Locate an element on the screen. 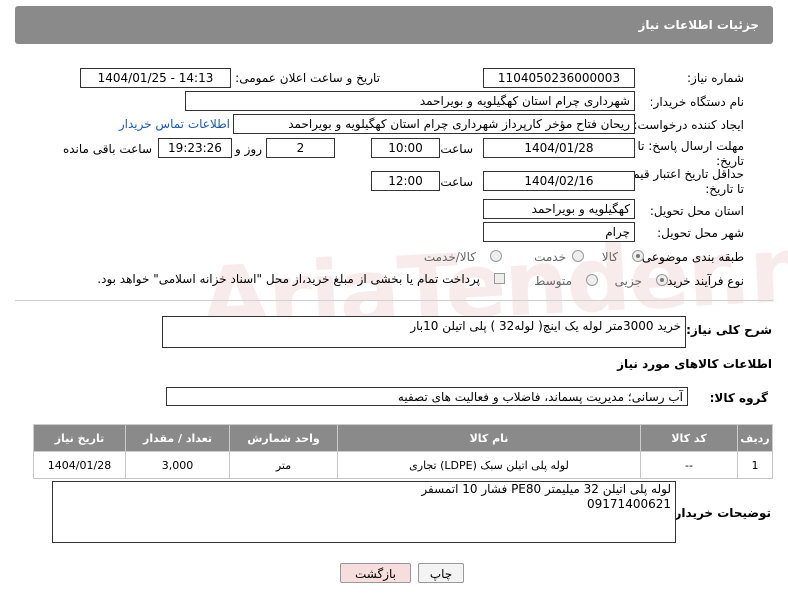 This screenshot has height=598, width=788. delivery-province-field: کهگیلویه و بویراحمد is located at coordinates (559, 209).